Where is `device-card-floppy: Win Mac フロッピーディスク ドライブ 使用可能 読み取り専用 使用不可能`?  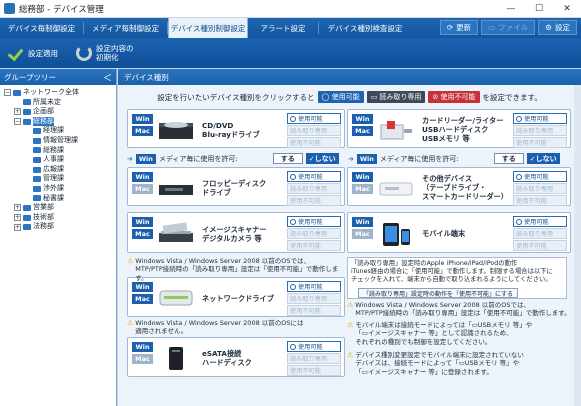 device-card-floppy: Win Mac フロッピーディスク ドライブ 使用可能 読み取り専用 使用不可能 is located at coordinates (236, 186).